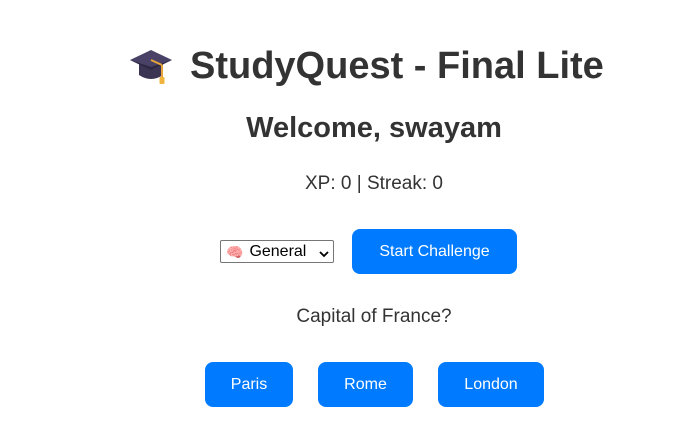 The height and width of the screenshot is (437, 690). What do you see at coordinates (249, 384) in the screenshot?
I see `answer-button-paris: Paris` at bounding box center [249, 384].